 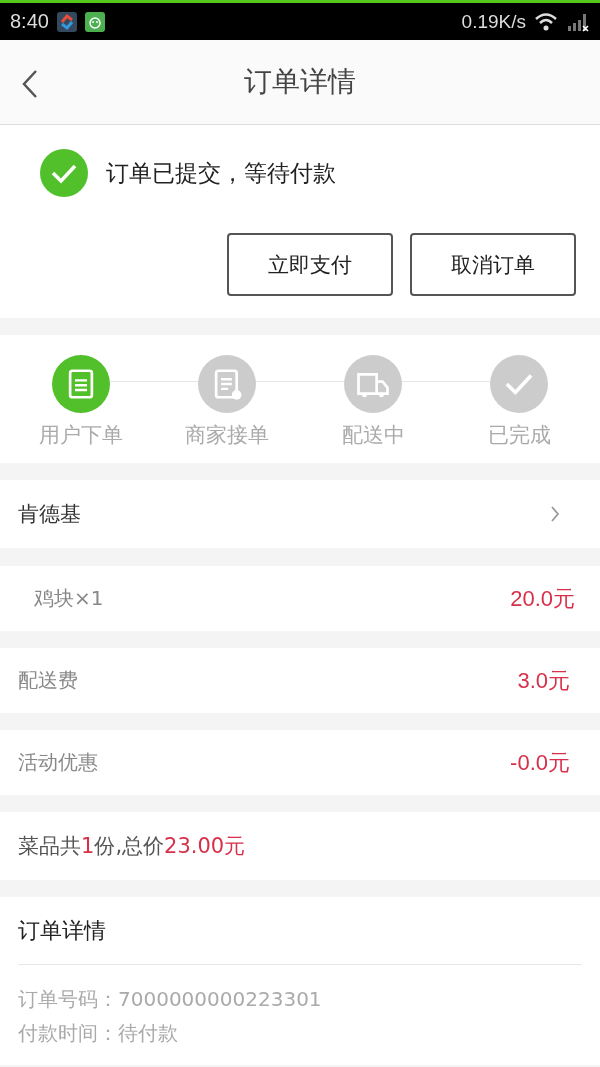 I want to click on step-label: 商家接单, so click(x=227, y=435).